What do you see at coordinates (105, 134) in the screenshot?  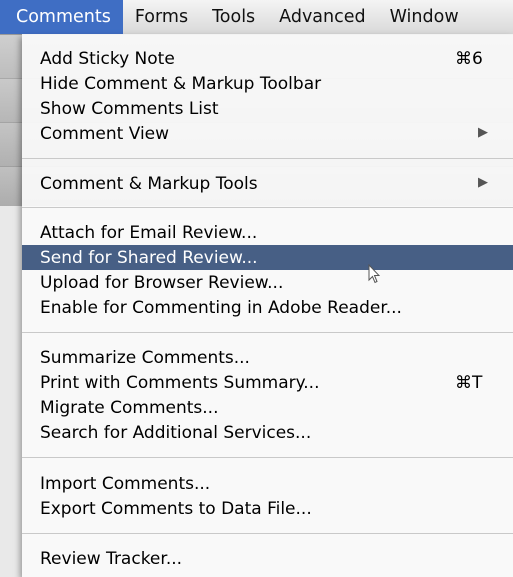 I see `menu-item-label: Comment View` at bounding box center [105, 134].